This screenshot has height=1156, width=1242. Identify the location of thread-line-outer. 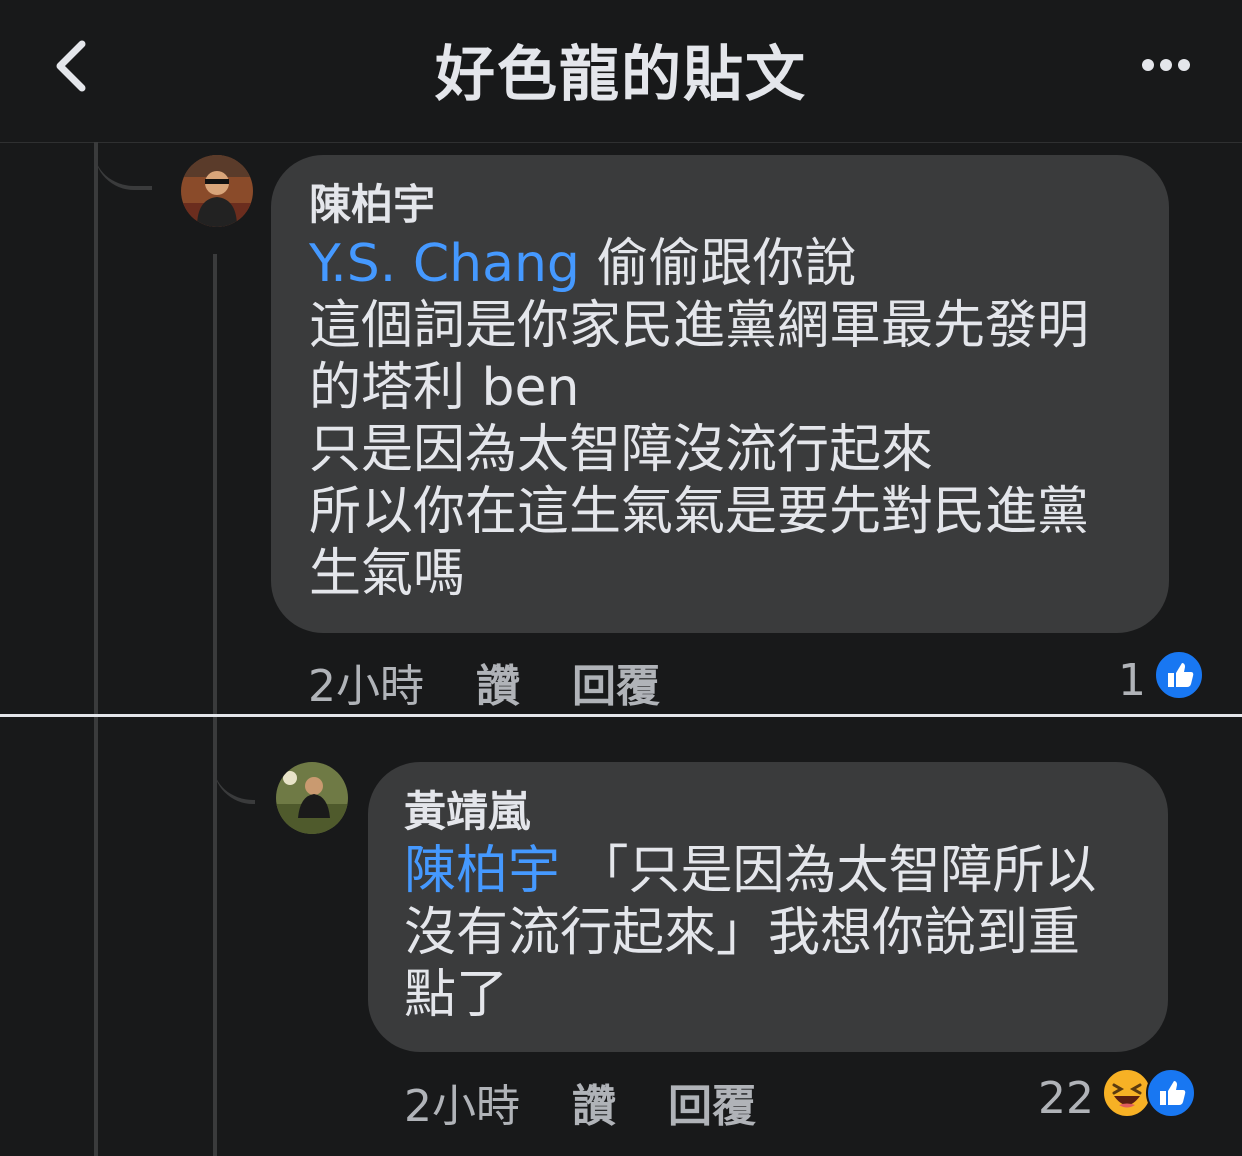
(96, 649).